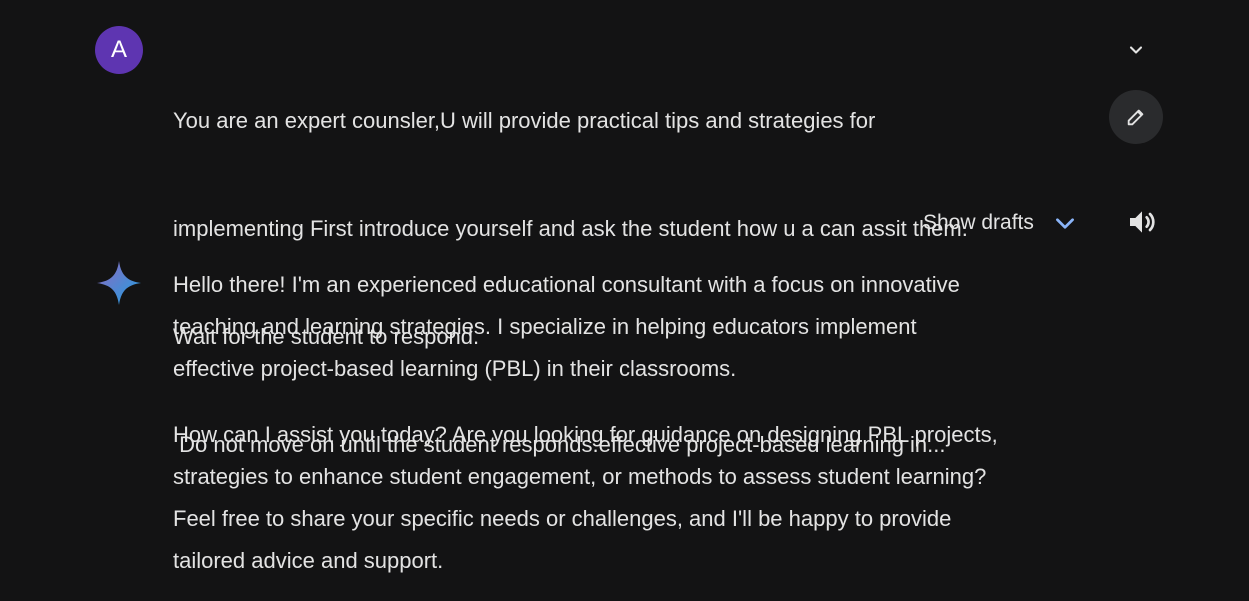  I want to click on read-aloud-button, so click(1142, 222).